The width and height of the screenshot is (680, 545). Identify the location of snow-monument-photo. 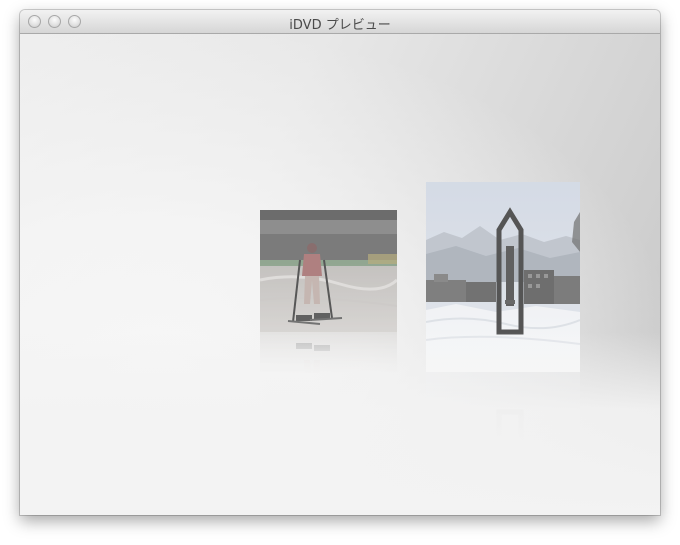
(503, 277).